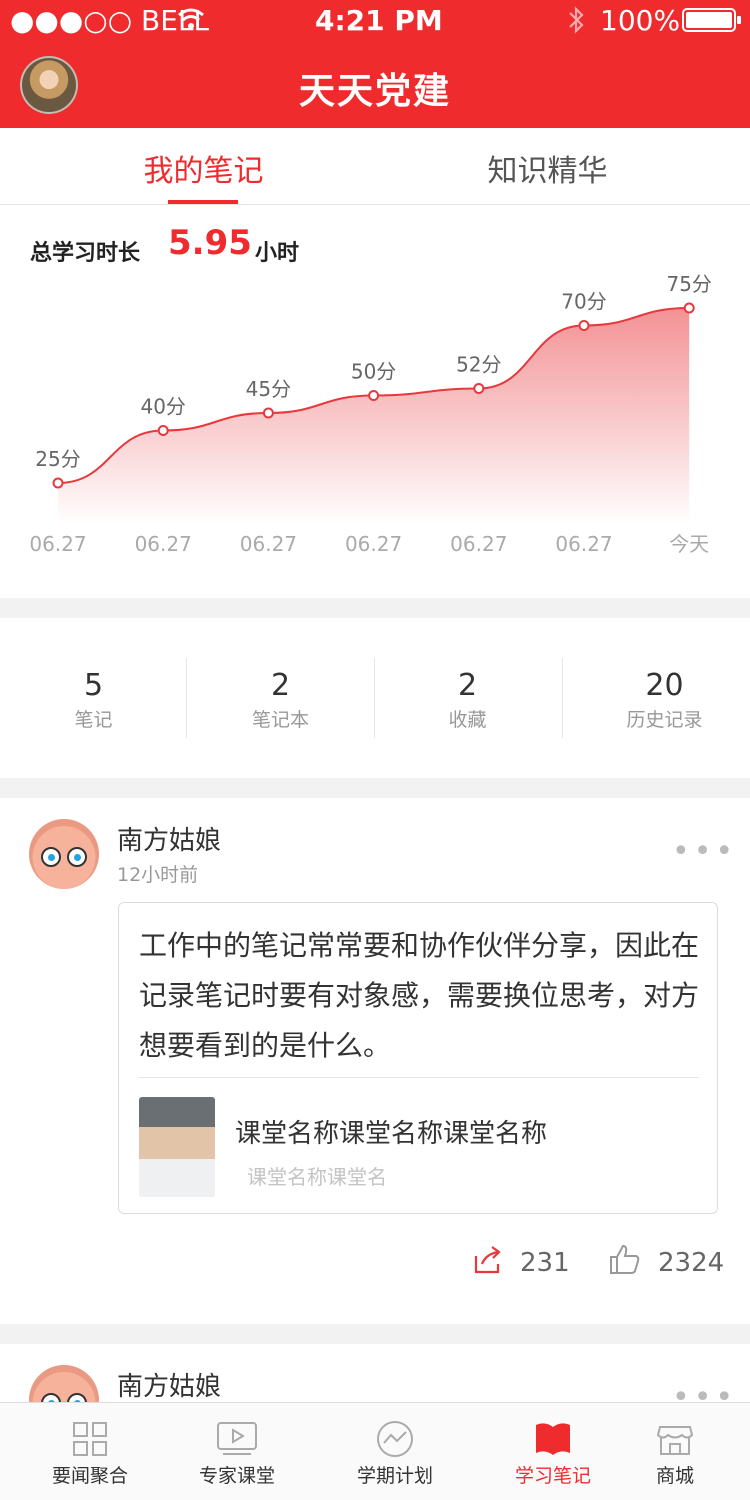 This screenshot has width=750, height=1500. I want to click on data-label: 45分, so click(268, 389).